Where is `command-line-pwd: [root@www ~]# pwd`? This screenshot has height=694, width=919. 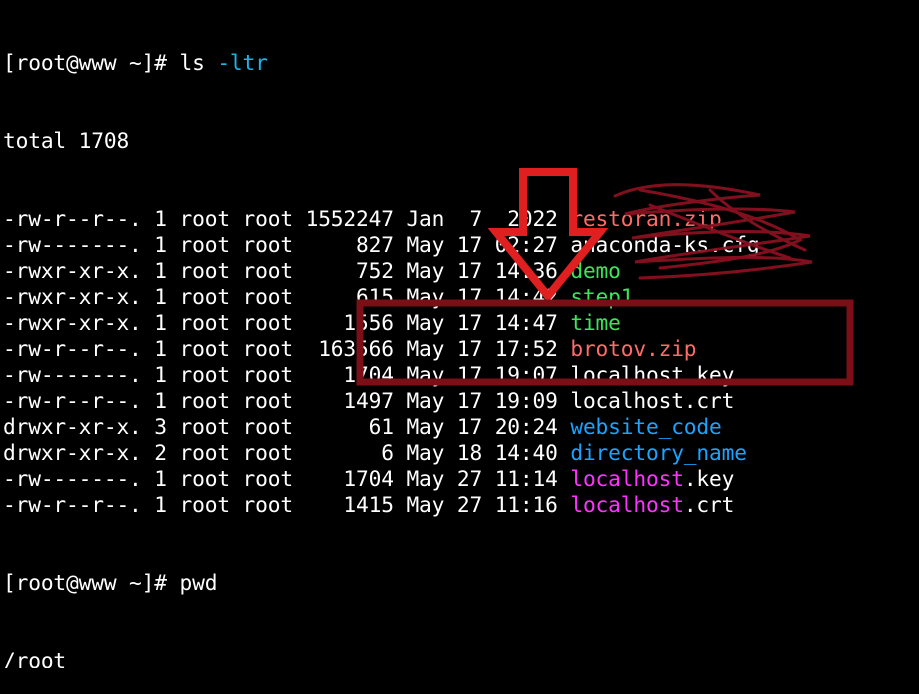
command-line-pwd: [root@www ~]# pwd is located at coordinates (461, 583).